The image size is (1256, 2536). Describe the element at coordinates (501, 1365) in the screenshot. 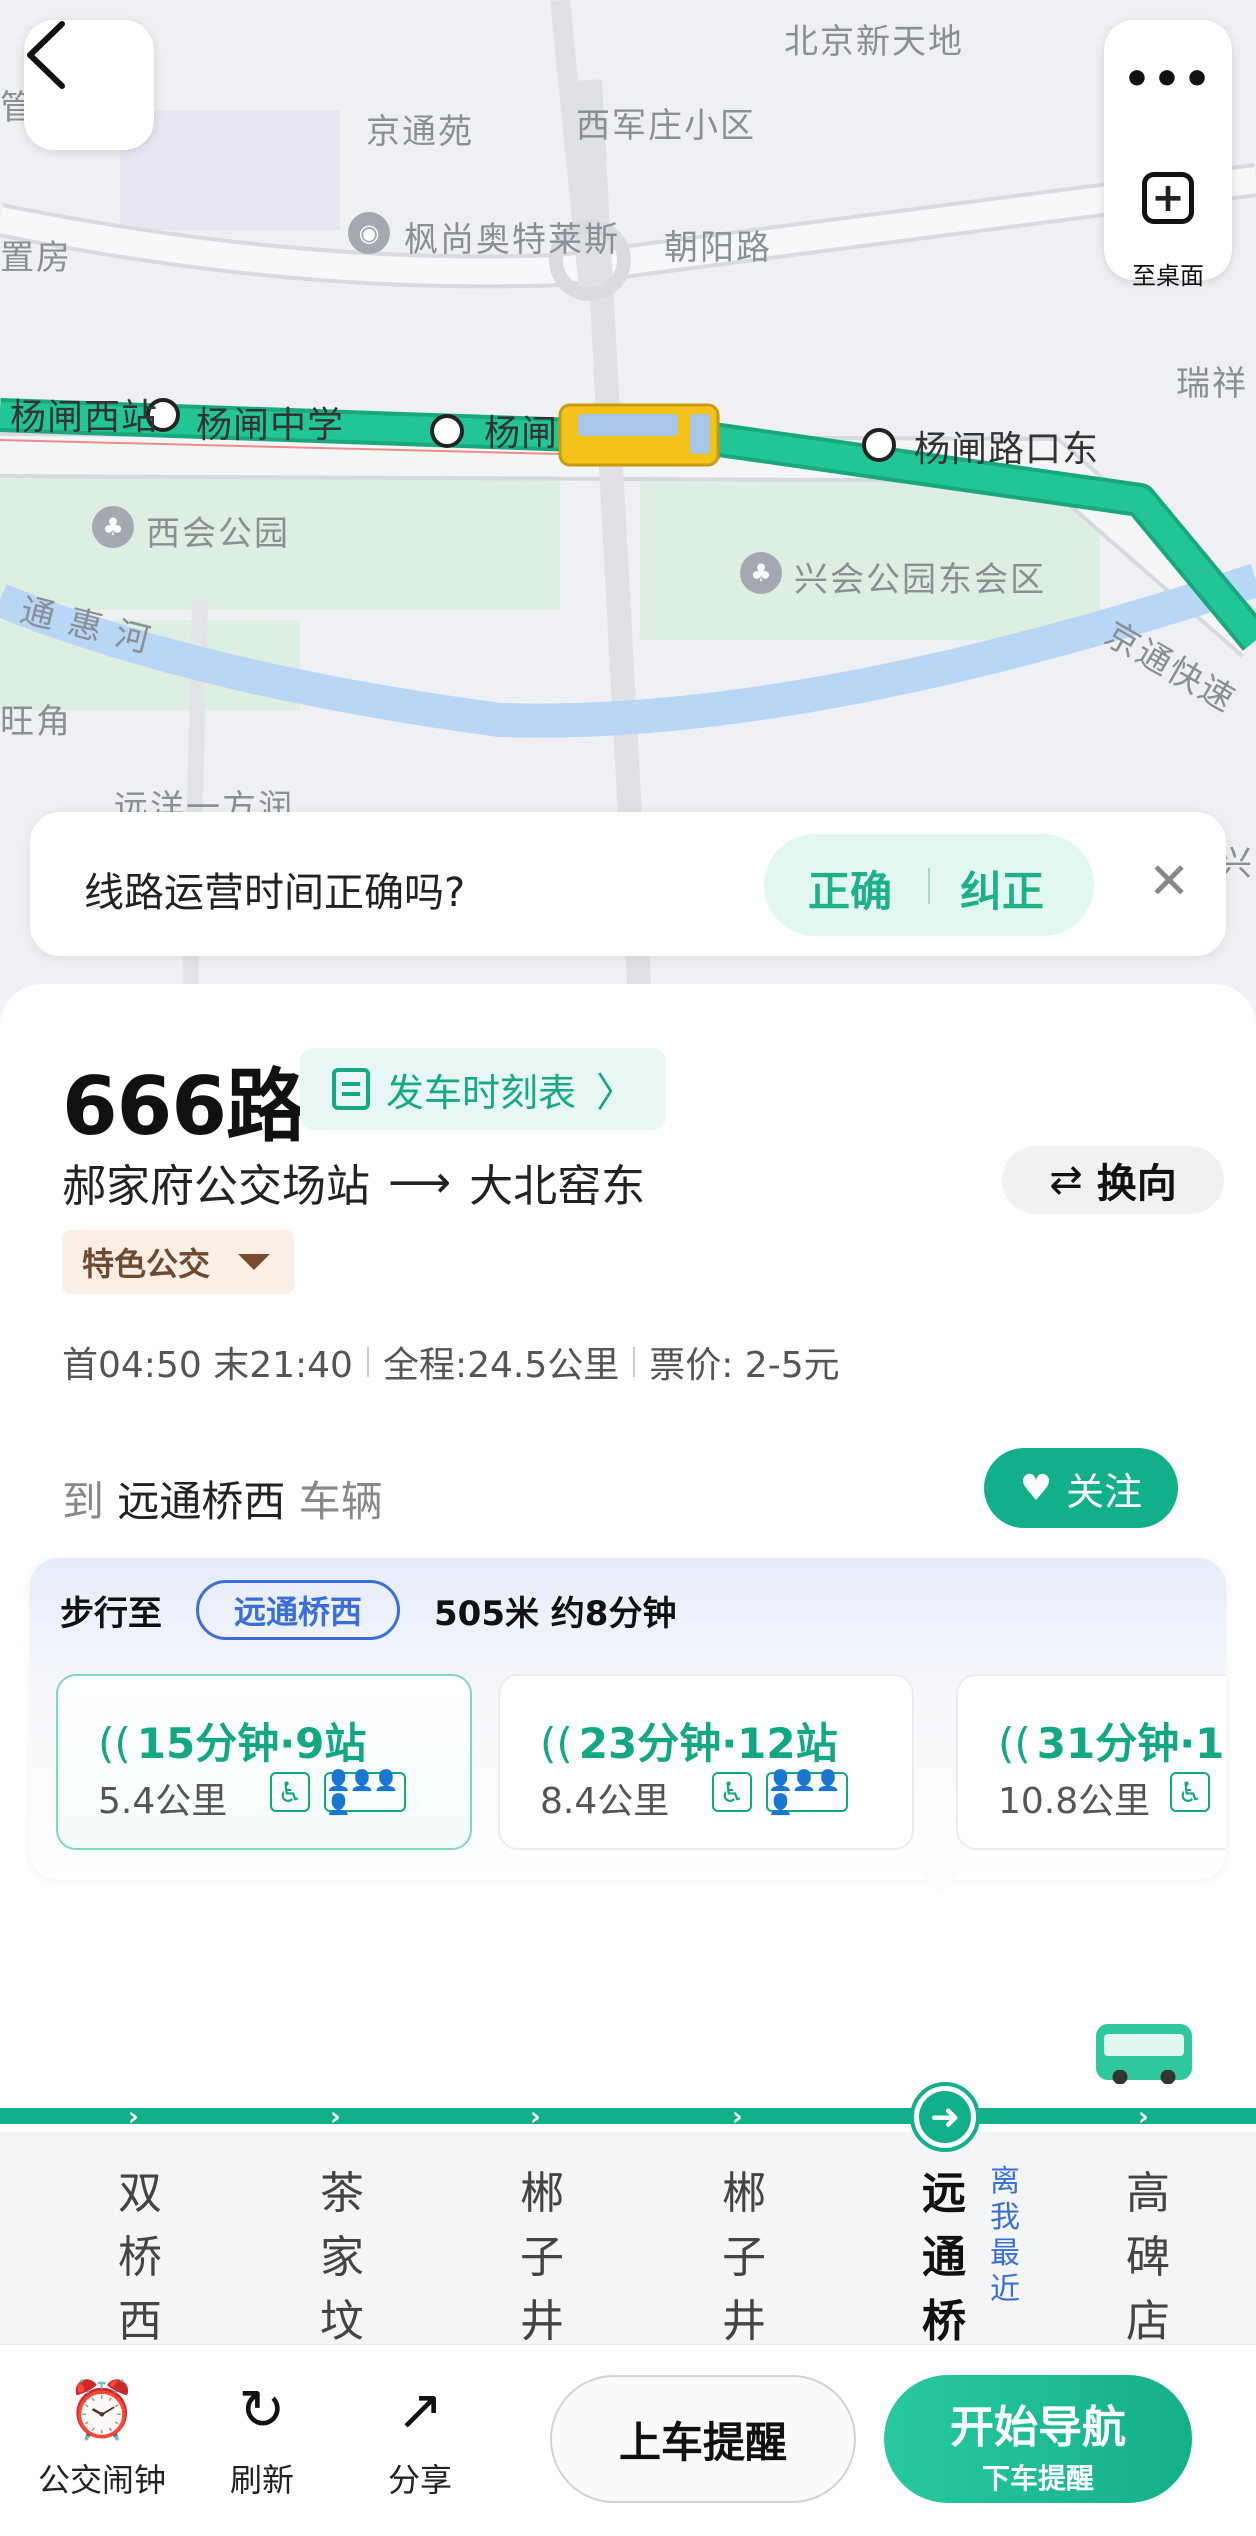

I see `route-distance: 全程:24.5公里` at that location.